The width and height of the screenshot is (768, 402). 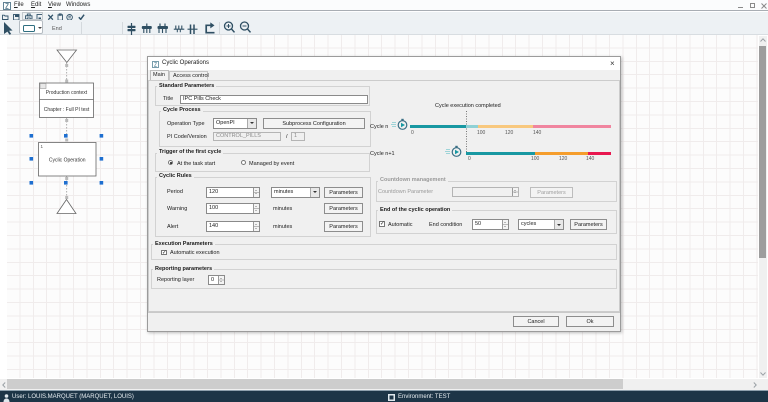 What do you see at coordinates (67, 110) in the screenshot?
I see `svg-text: Chapter : Full PI test` at bounding box center [67, 110].